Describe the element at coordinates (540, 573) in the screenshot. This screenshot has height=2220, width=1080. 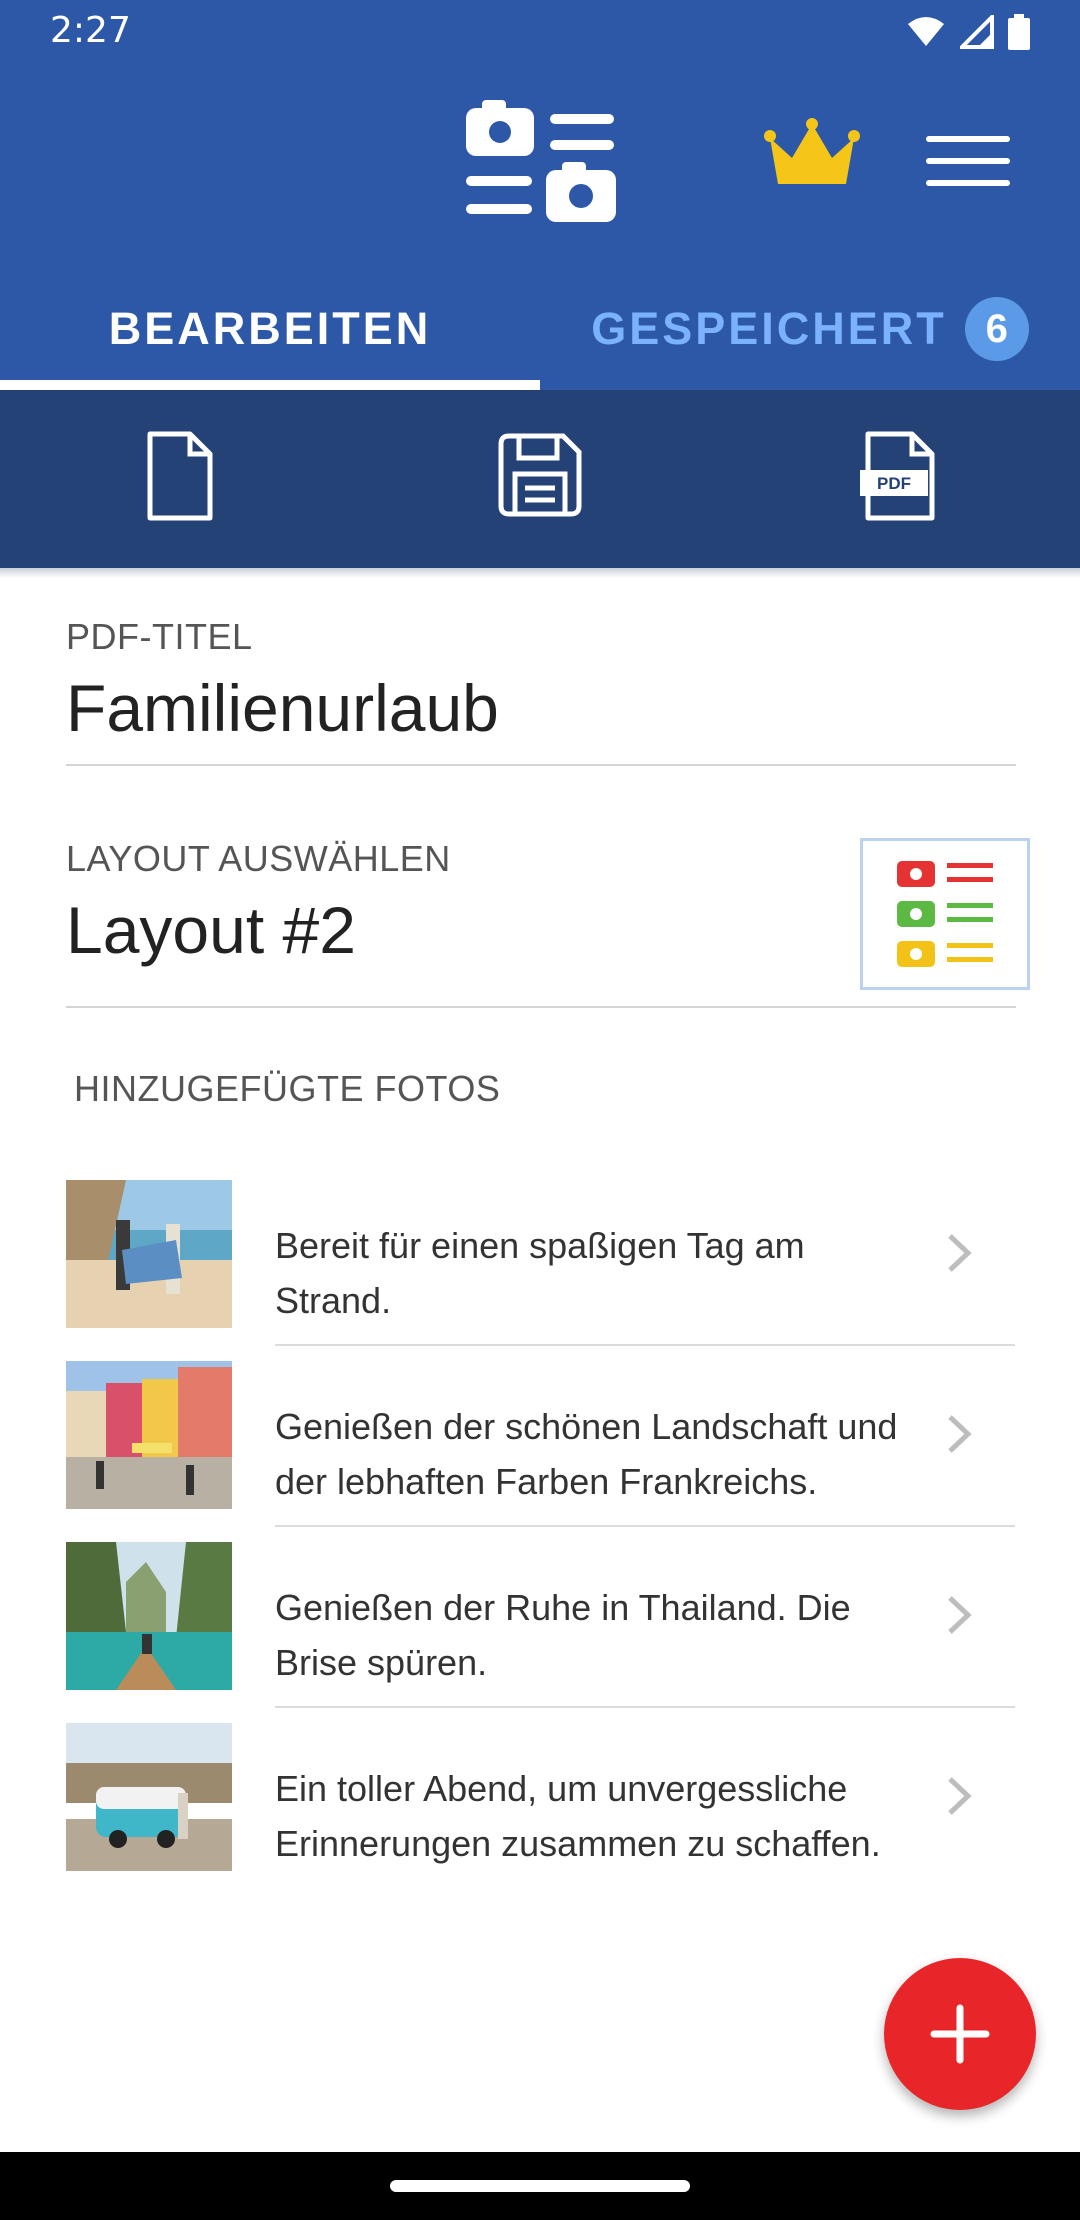
I see `toolbar-shadow` at that location.